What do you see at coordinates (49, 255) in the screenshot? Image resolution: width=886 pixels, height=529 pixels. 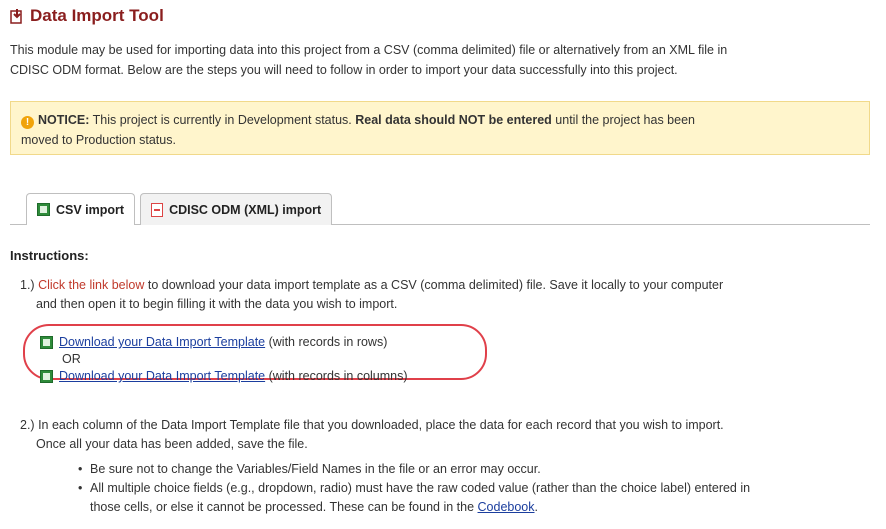 I see `instructions-heading: Instructions:` at bounding box center [49, 255].